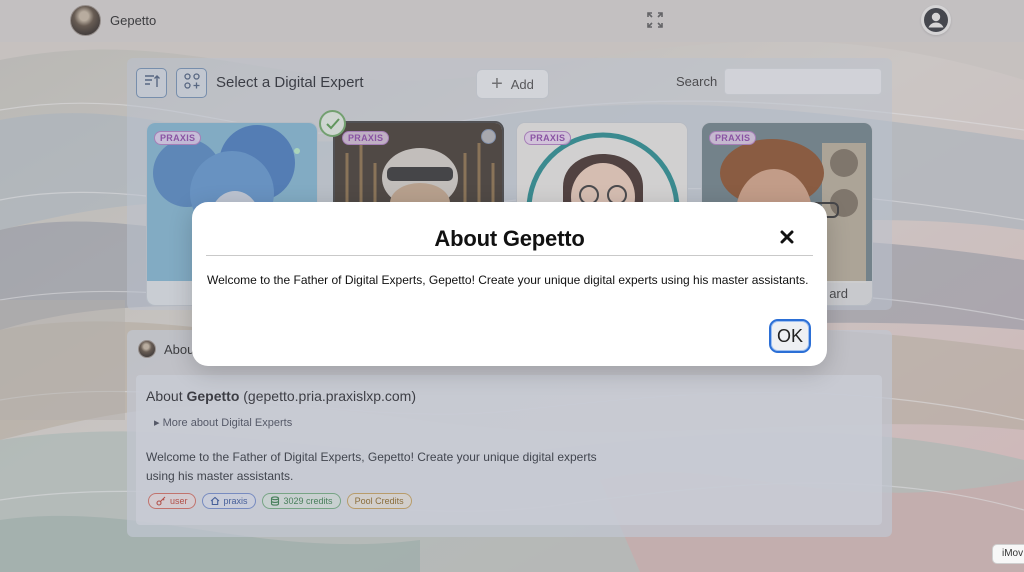 The width and height of the screenshot is (1024, 572). I want to click on ok-button: OK, so click(790, 336).